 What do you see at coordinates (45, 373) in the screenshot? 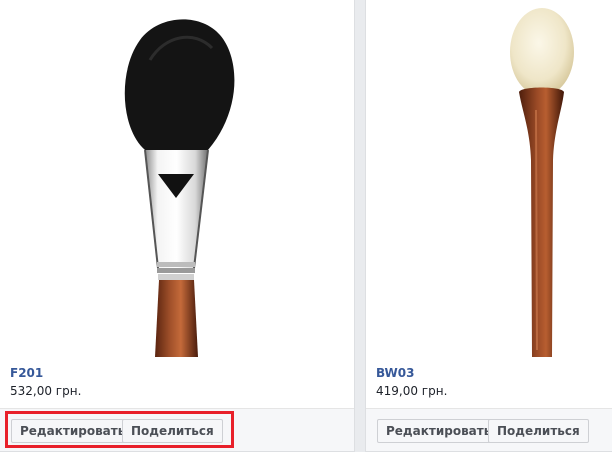
I see `product-title-link: F201` at bounding box center [45, 373].